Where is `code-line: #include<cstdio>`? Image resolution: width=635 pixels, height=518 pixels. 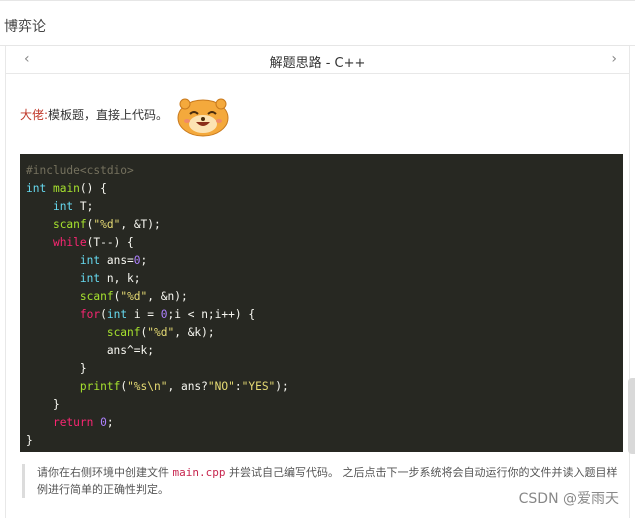 code-line: #include<cstdio> is located at coordinates (80, 170).